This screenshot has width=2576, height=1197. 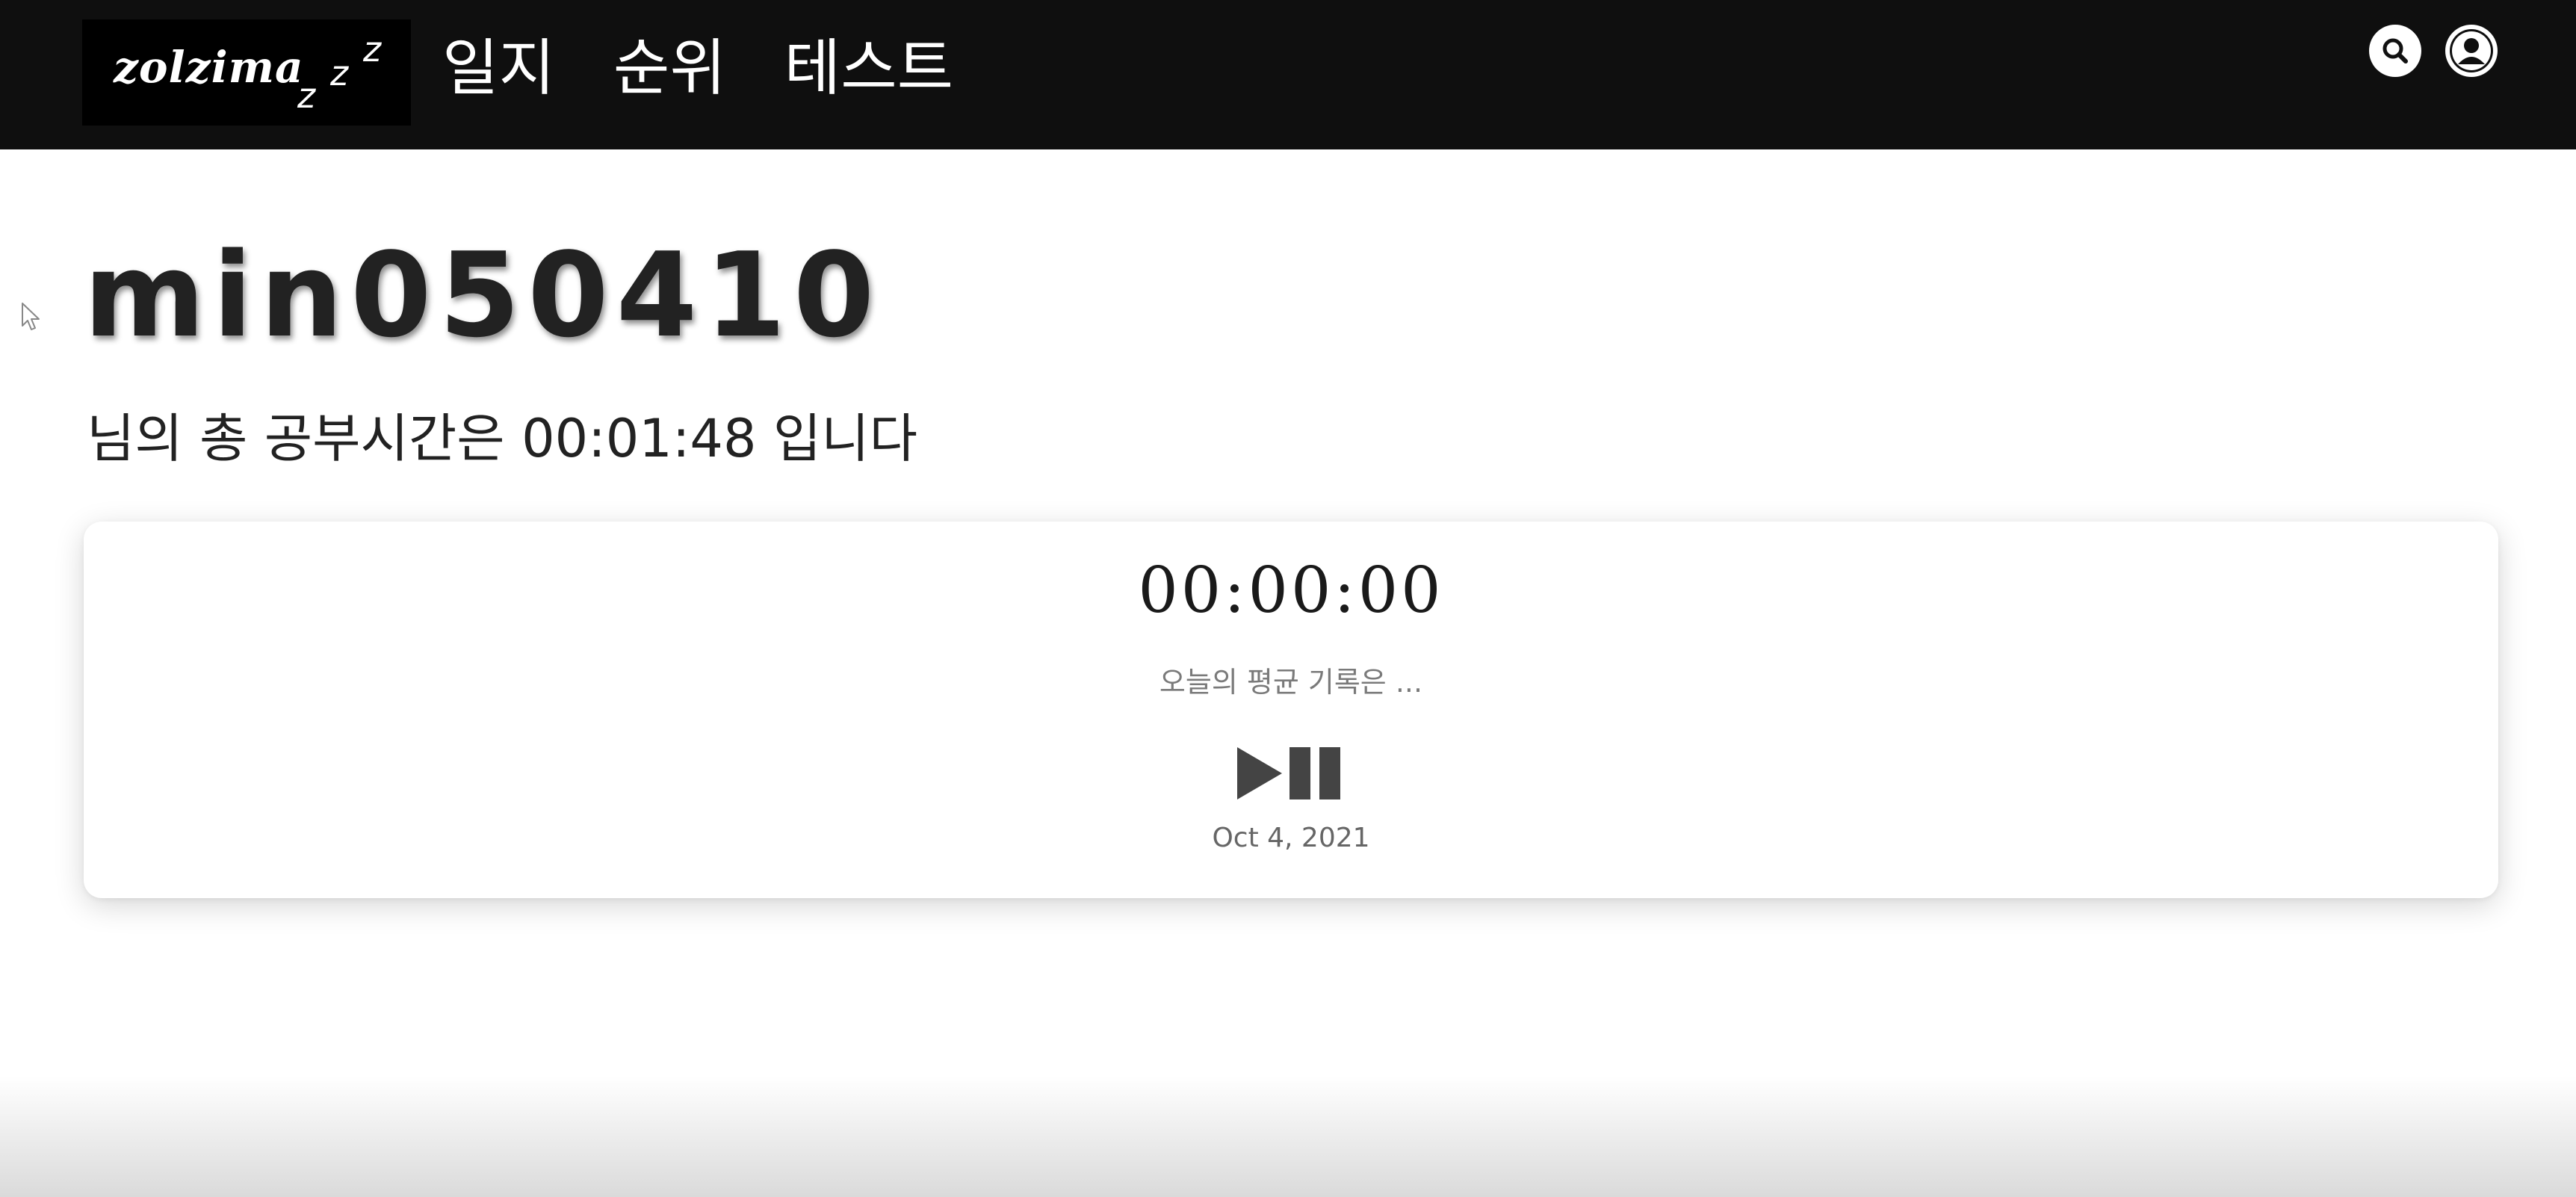 I want to click on play-pause-button, so click(x=1289, y=774).